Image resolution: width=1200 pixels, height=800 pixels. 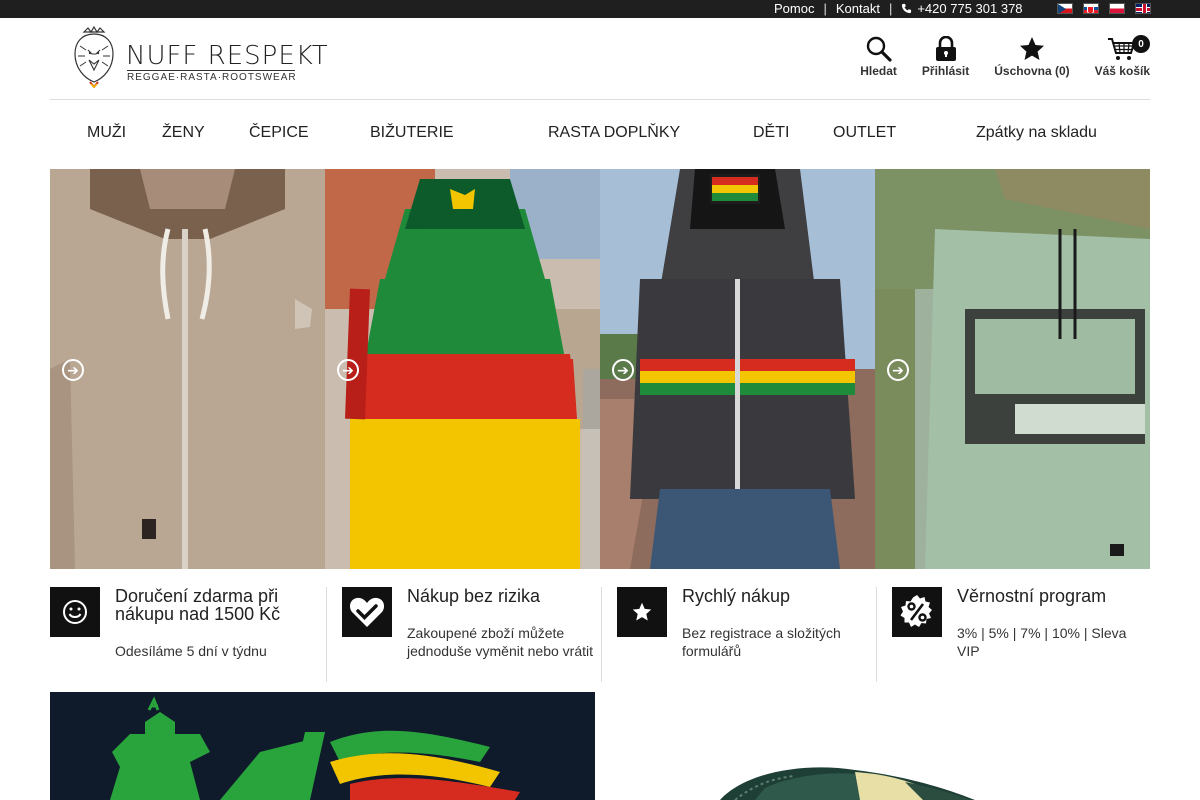 I want to click on feature-title: Doručení zdarma při nákupu nad 1500 Kč, so click(x=198, y=605).